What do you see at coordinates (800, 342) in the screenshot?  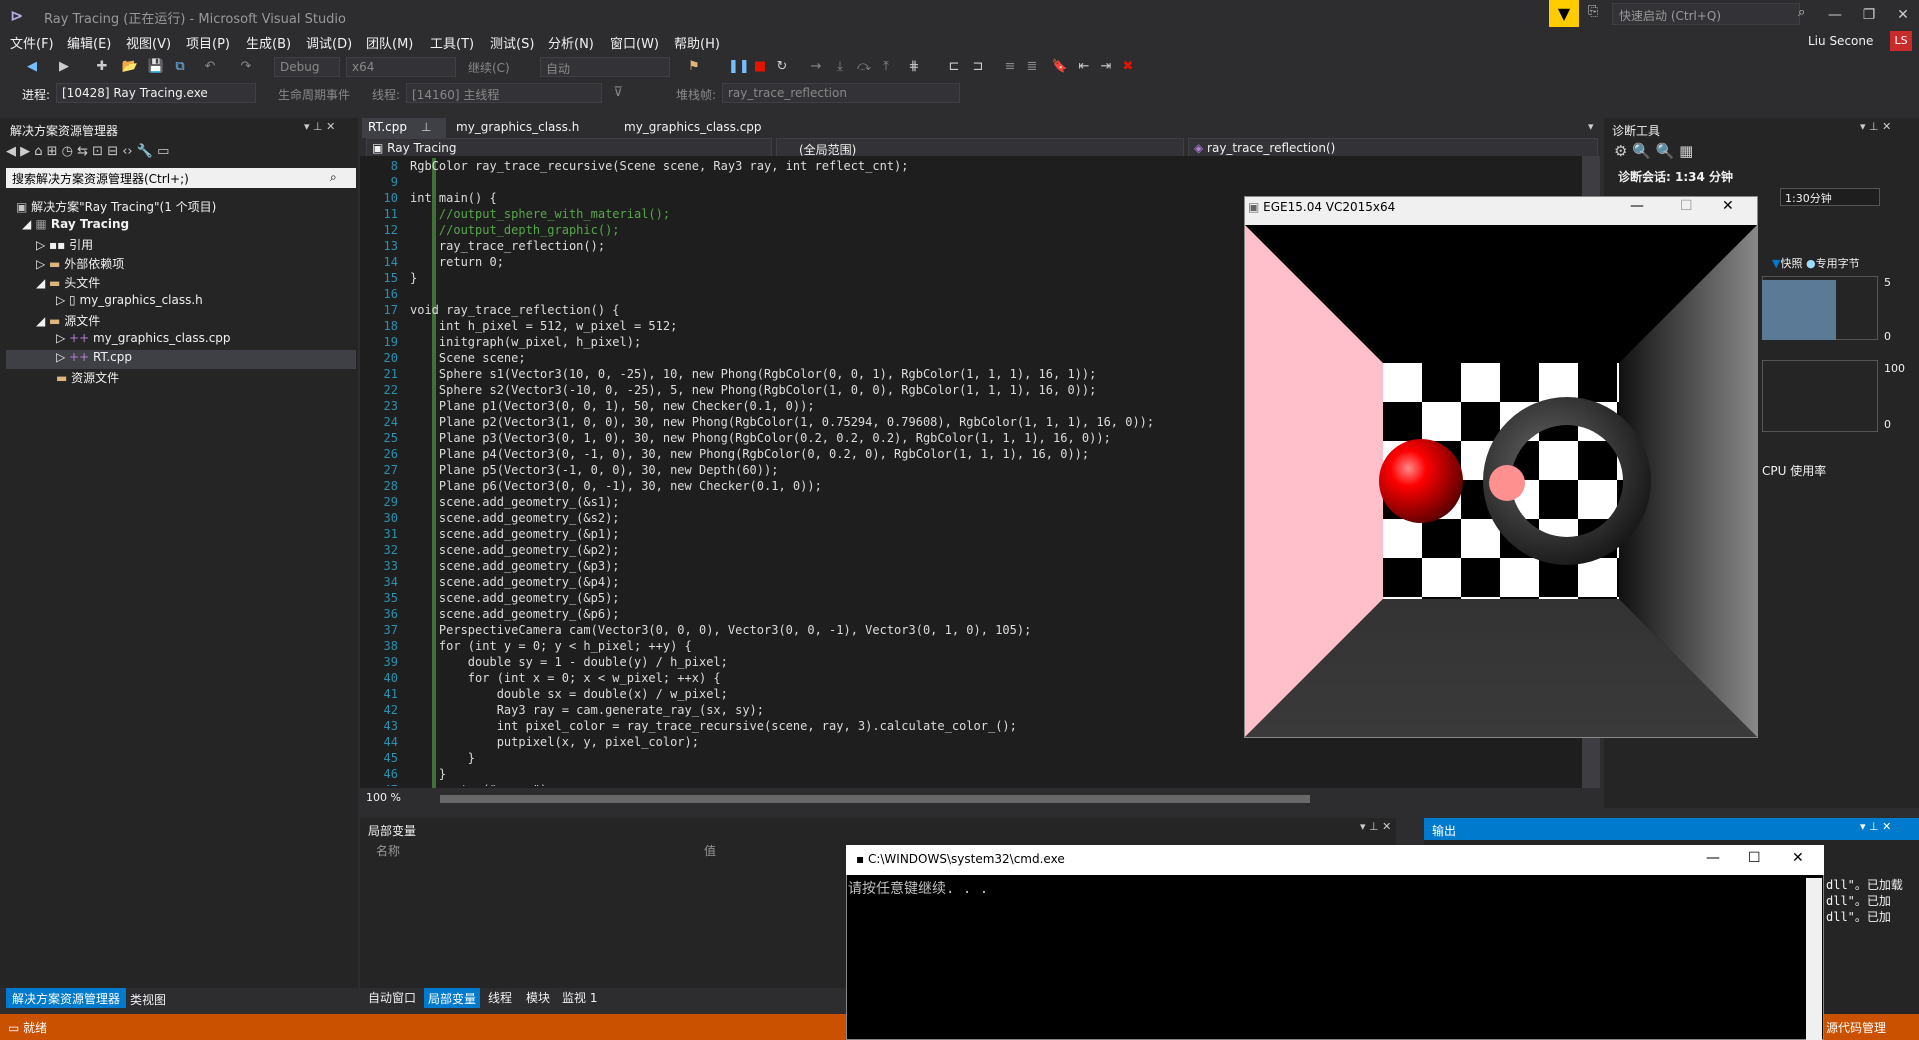 I see `code-line: 19 initgraph(w_pixel, h_pixel);` at bounding box center [800, 342].